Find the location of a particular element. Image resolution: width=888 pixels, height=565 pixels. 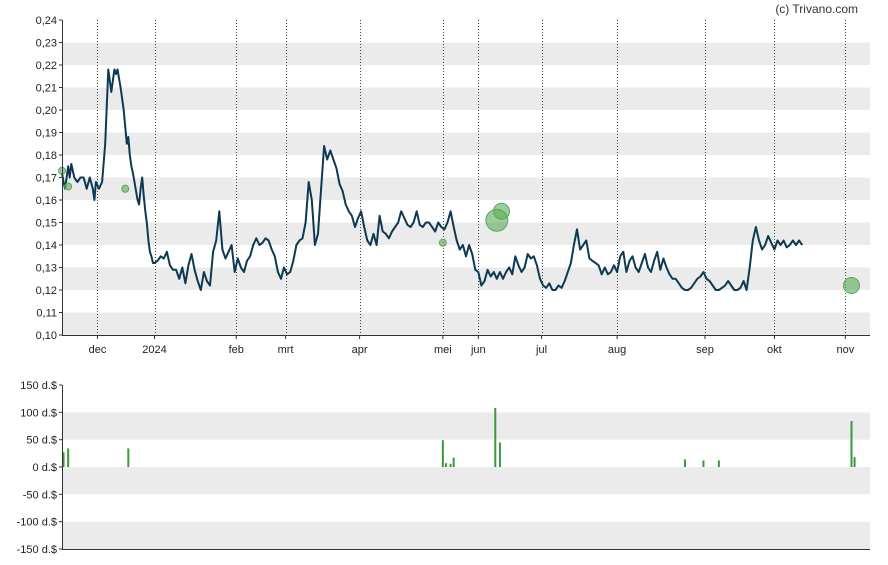

x-tick-label: mrt is located at coordinates (286, 350).